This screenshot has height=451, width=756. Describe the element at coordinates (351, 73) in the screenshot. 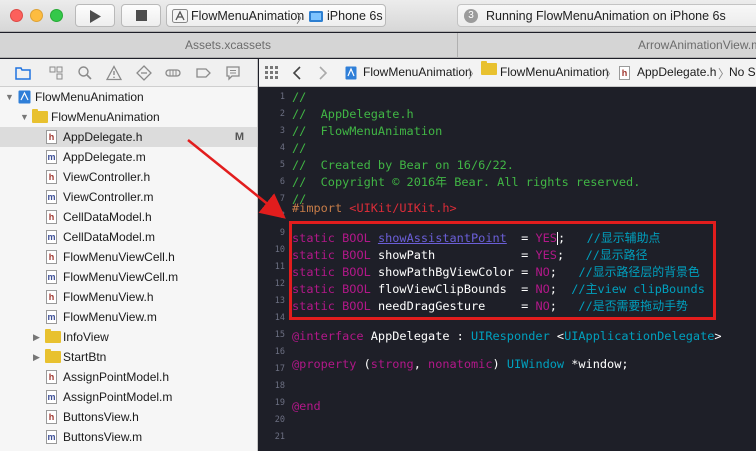

I see `xcode-project-icon` at that location.